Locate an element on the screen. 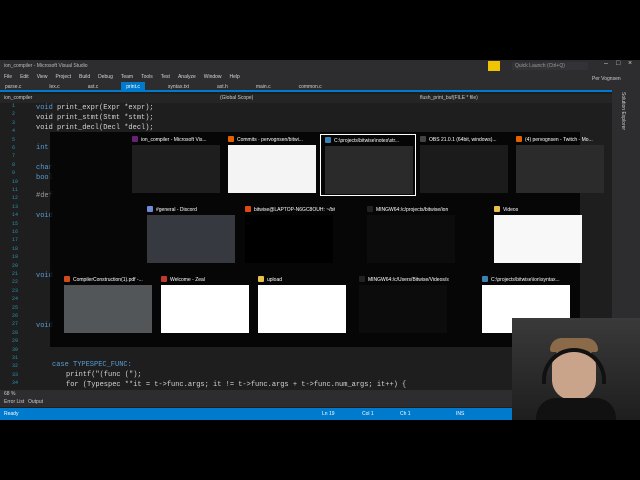  line-number: 33 is located at coordinates (15, 374).